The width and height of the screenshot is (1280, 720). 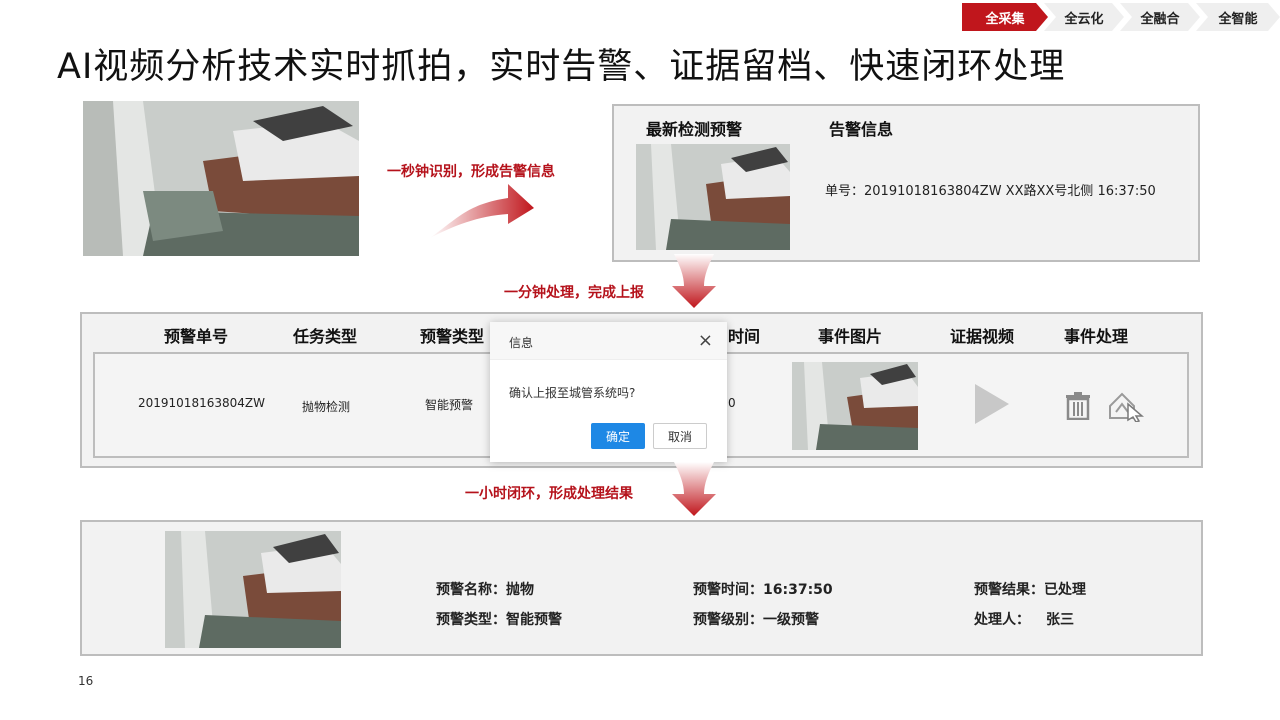 What do you see at coordinates (449, 405) in the screenshot?
I see `alert-type: 智能预警` at bounding box center [449, 405].